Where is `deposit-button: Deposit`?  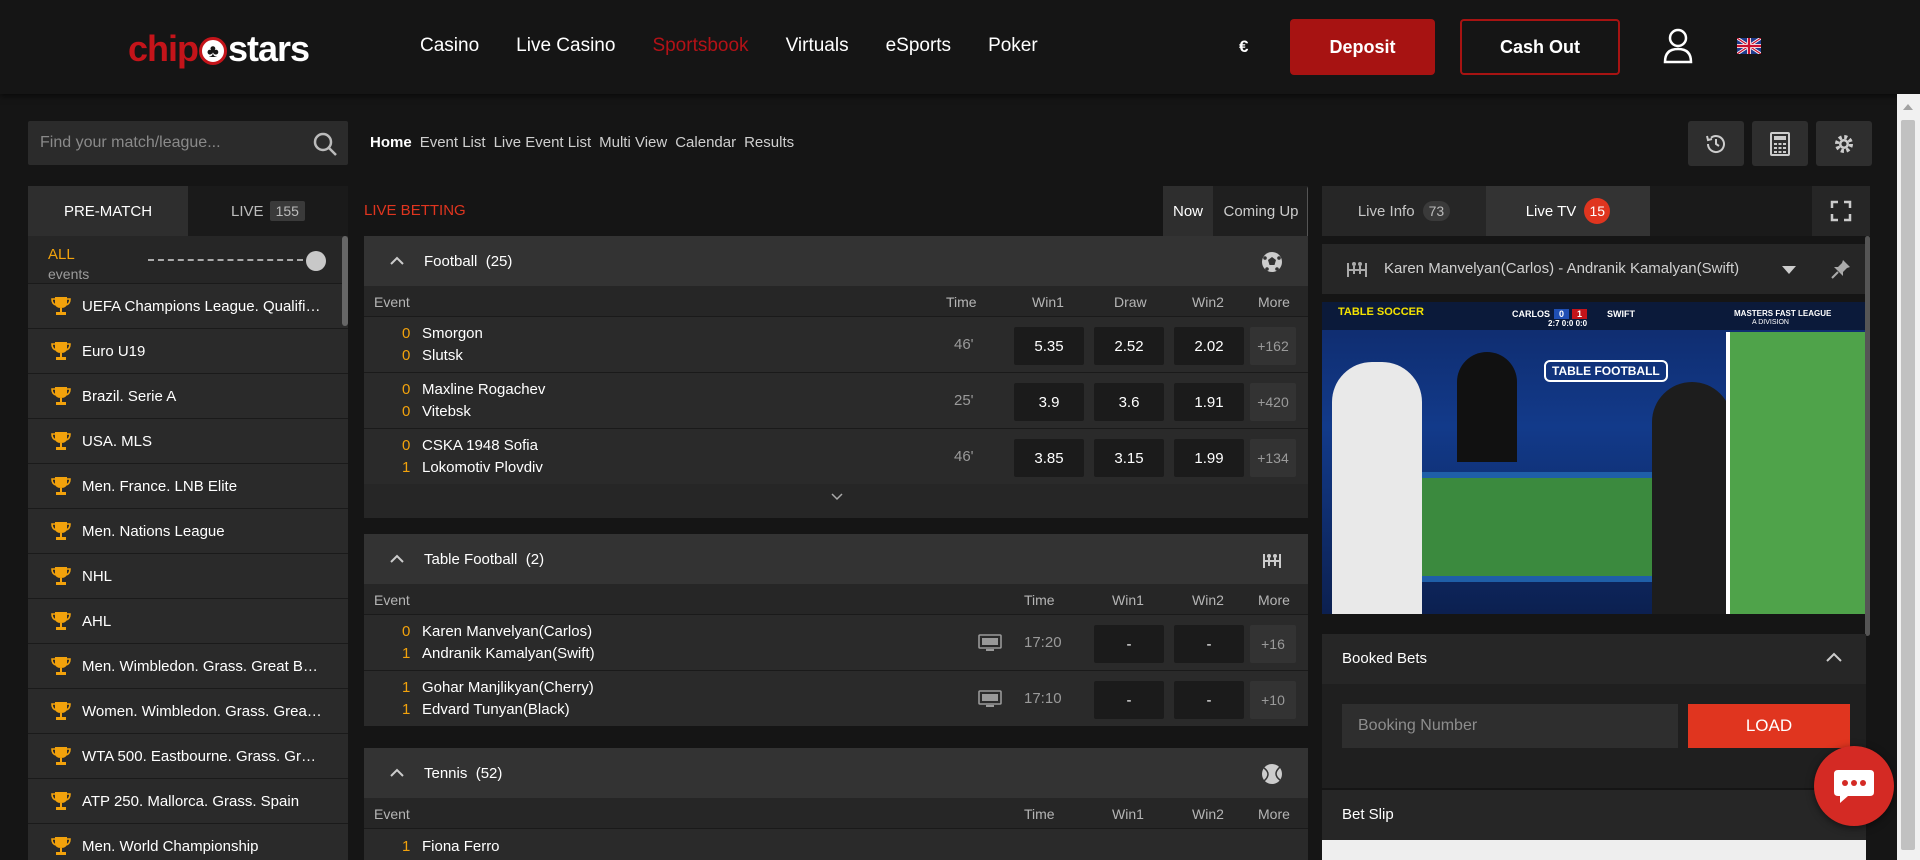
deposit-button: Deposit is located at coordinates (1362, 47).